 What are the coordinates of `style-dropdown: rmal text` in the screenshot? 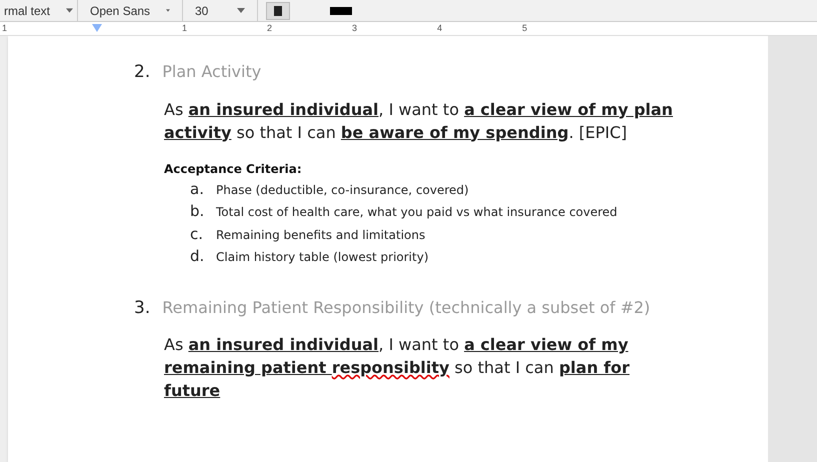 It's located at (39, 10).